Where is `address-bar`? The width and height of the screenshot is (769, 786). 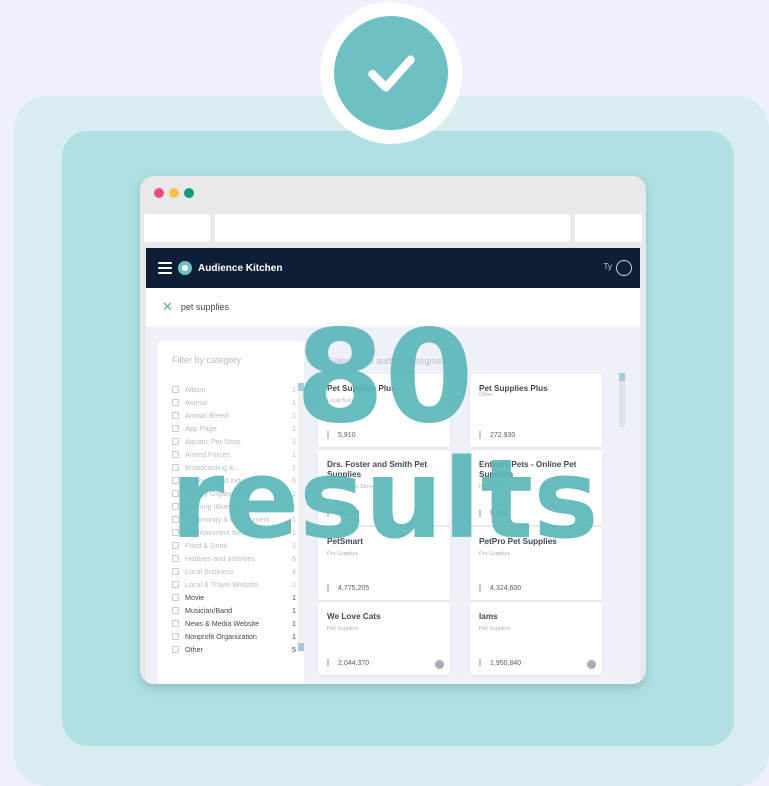 address-bar is located at coordinates (392, 228).